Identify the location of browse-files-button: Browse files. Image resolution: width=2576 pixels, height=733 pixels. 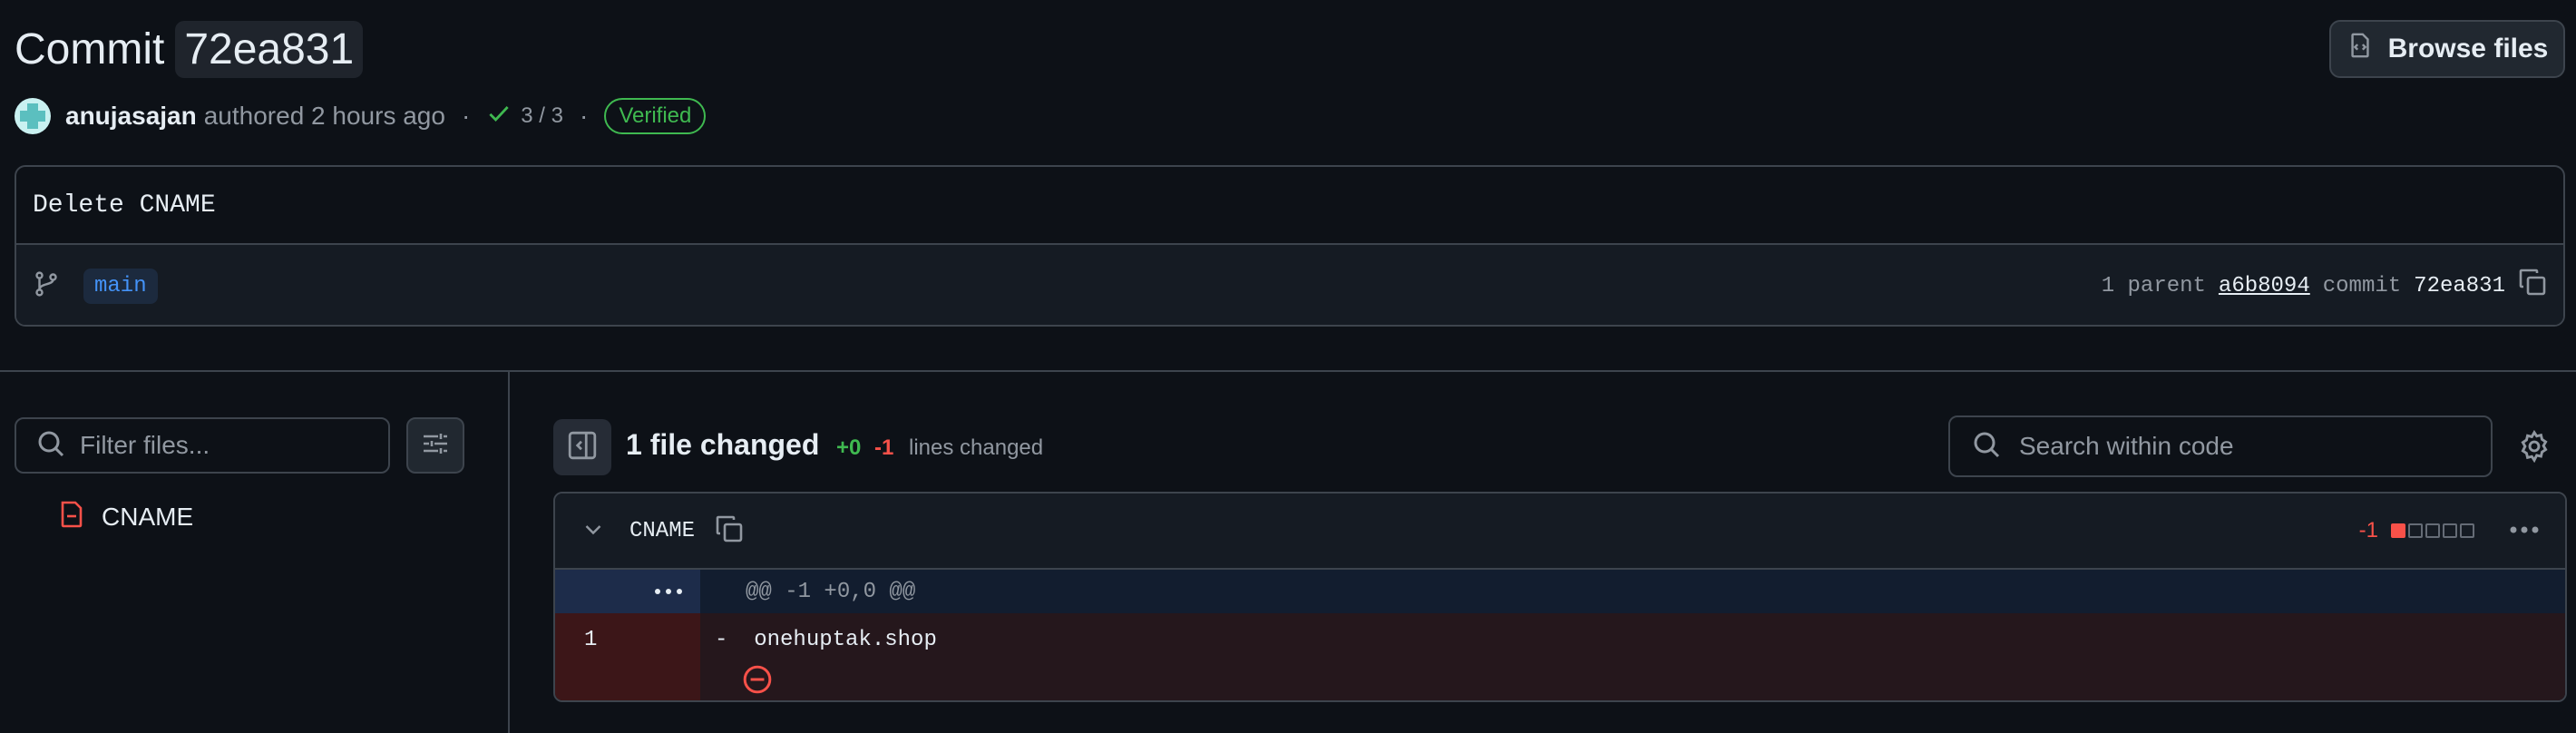
(2447, 49).